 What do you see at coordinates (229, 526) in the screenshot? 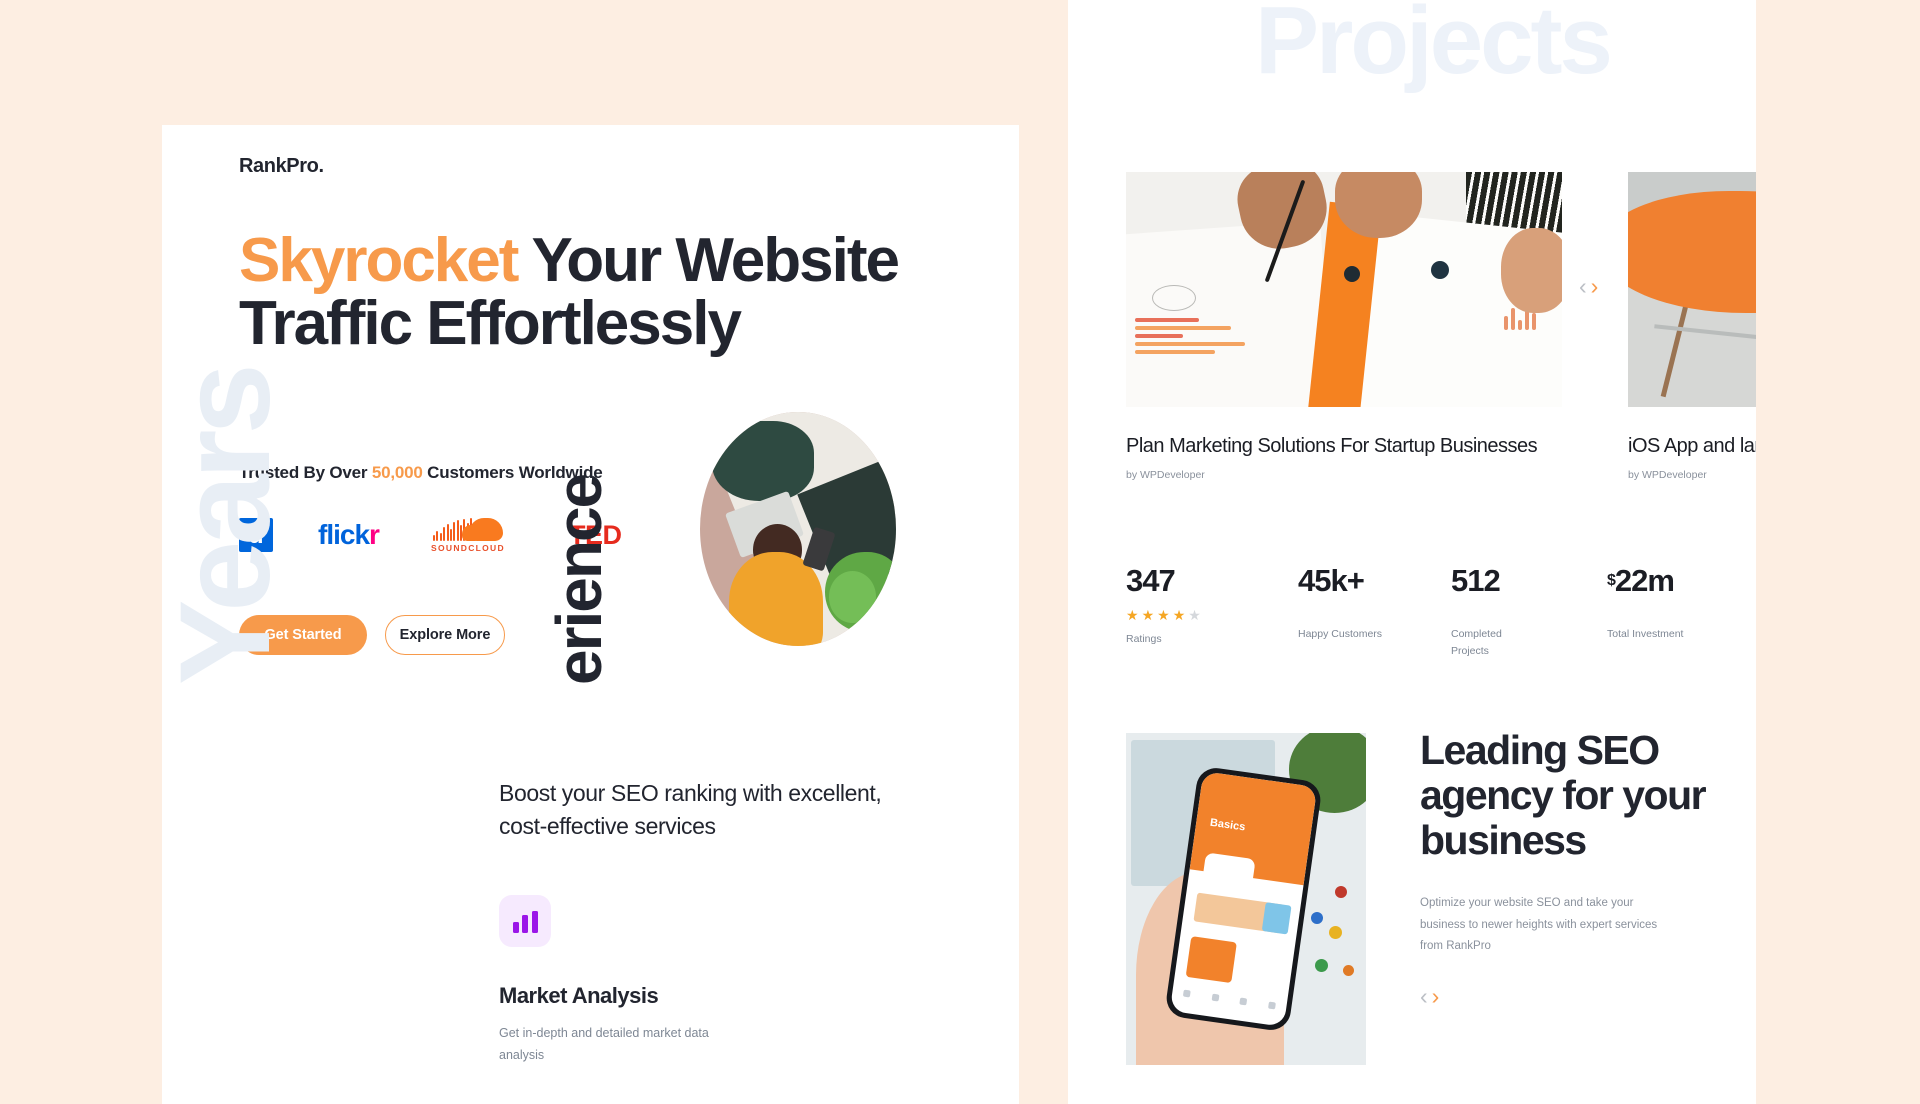
I see `years-watermark-text: Years` at bounding box center [229, 526].